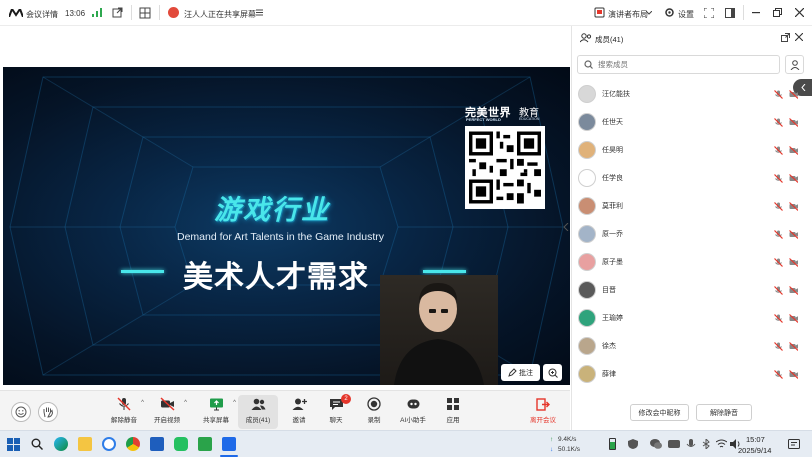 The image size is (812, 457). Describe the element at coordinates (724, 412) in the screenshot. I see `unmute-request-button: 解除静音` at that location.